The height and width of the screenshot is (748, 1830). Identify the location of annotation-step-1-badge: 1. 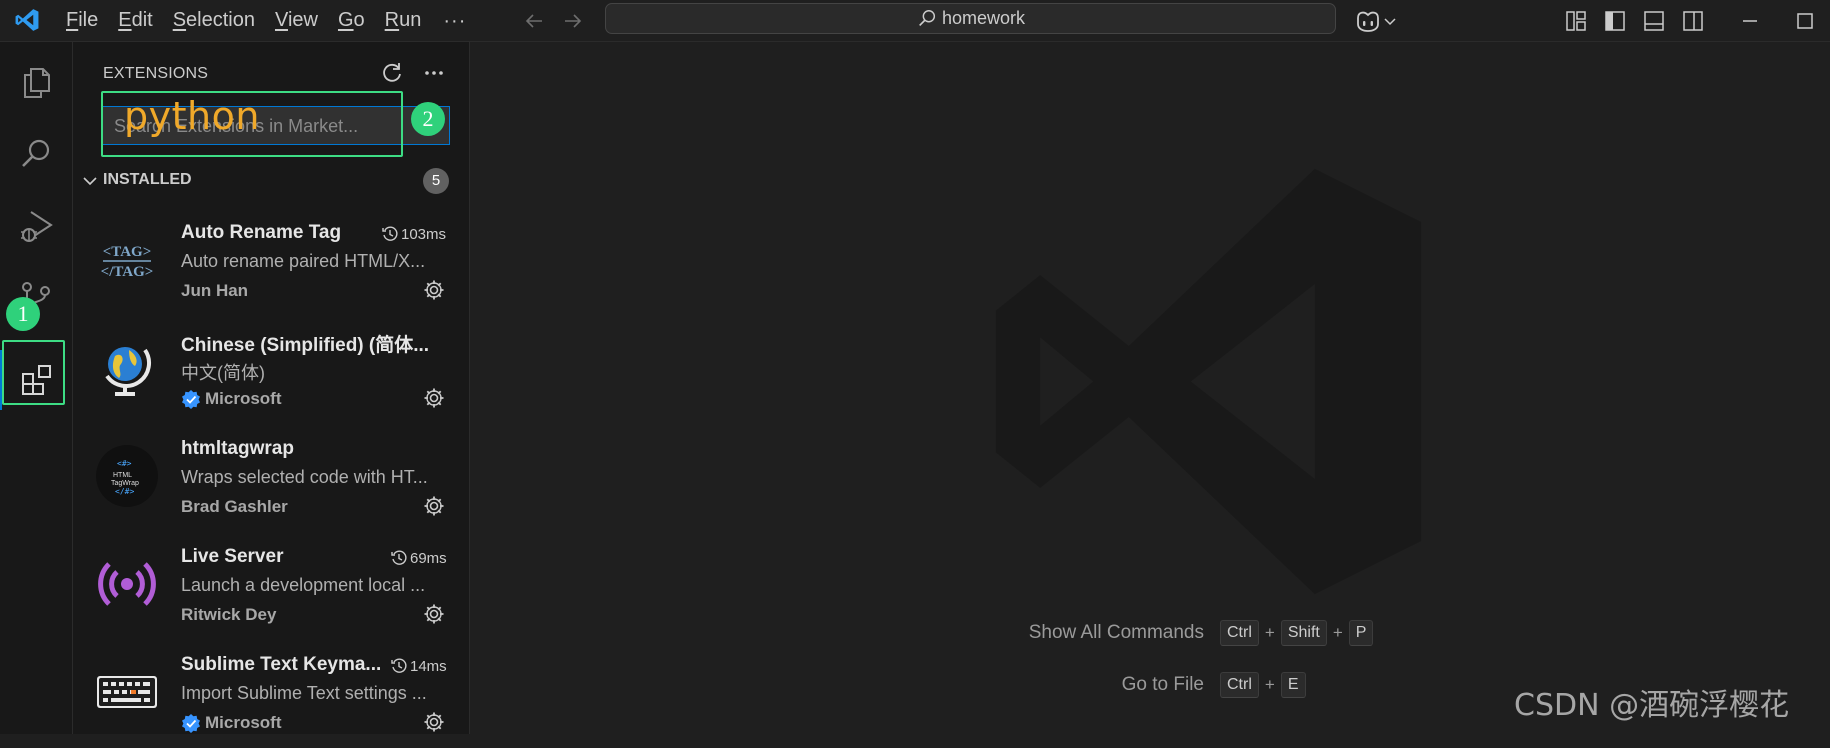
(23, 314).